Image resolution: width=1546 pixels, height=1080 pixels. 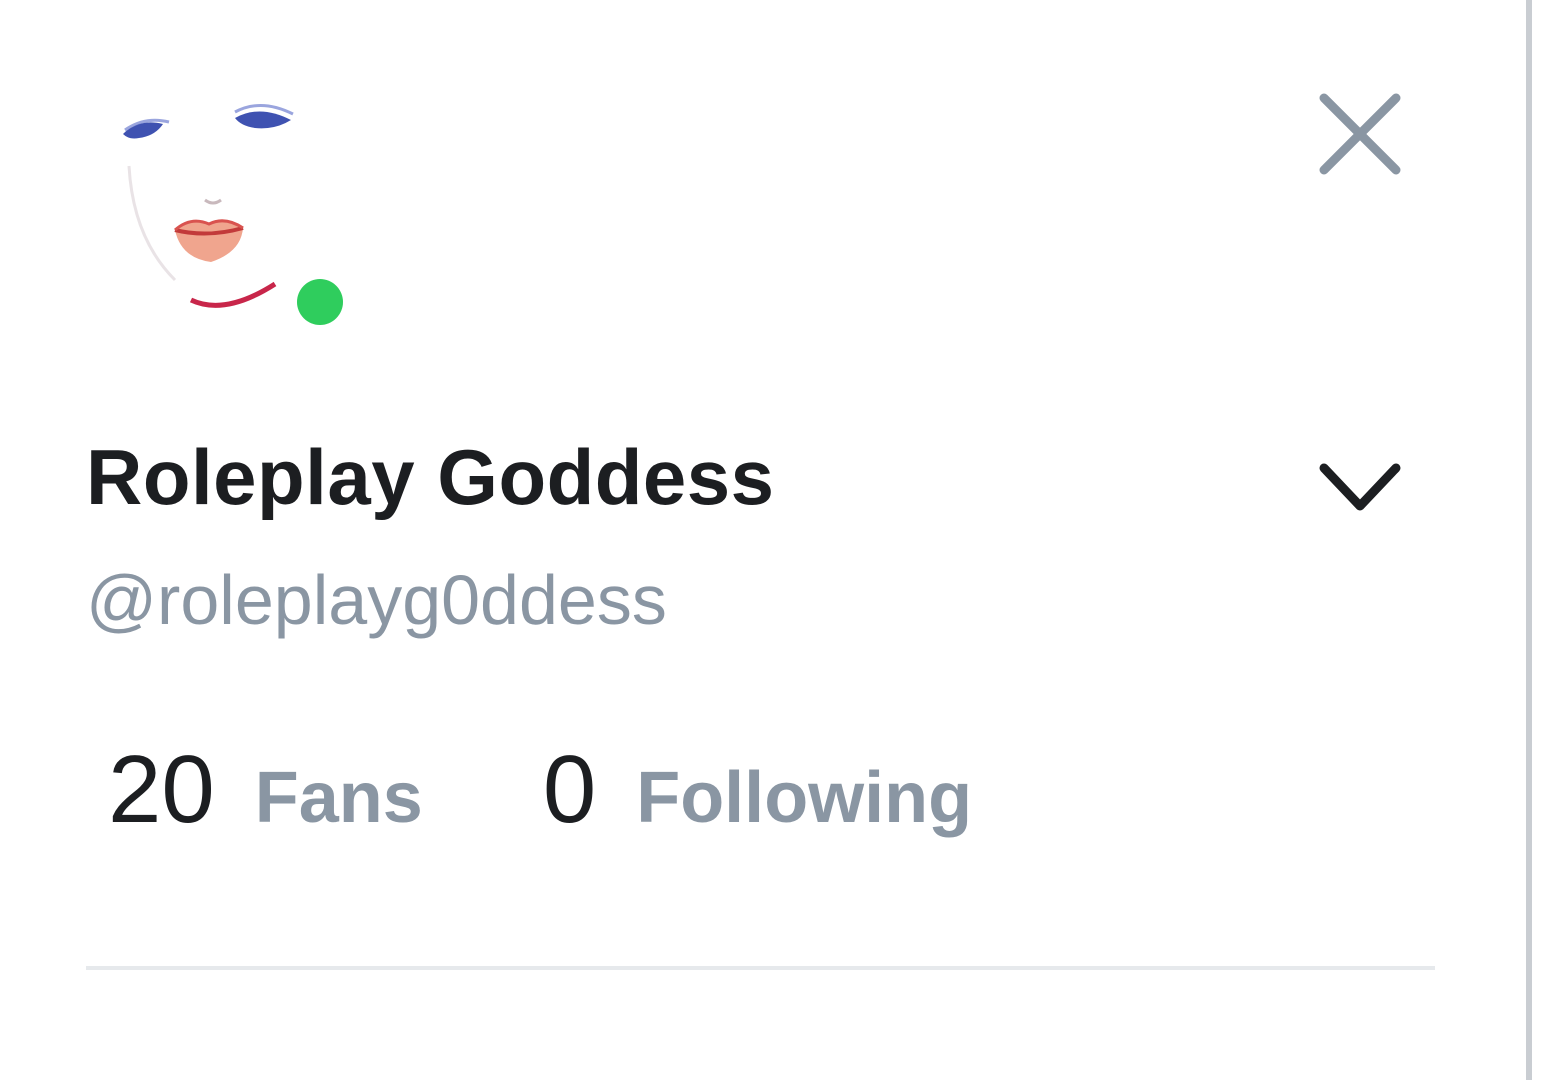 I want to click on username-handle: @roleplayg0ddess, so click(x=376, y=600).